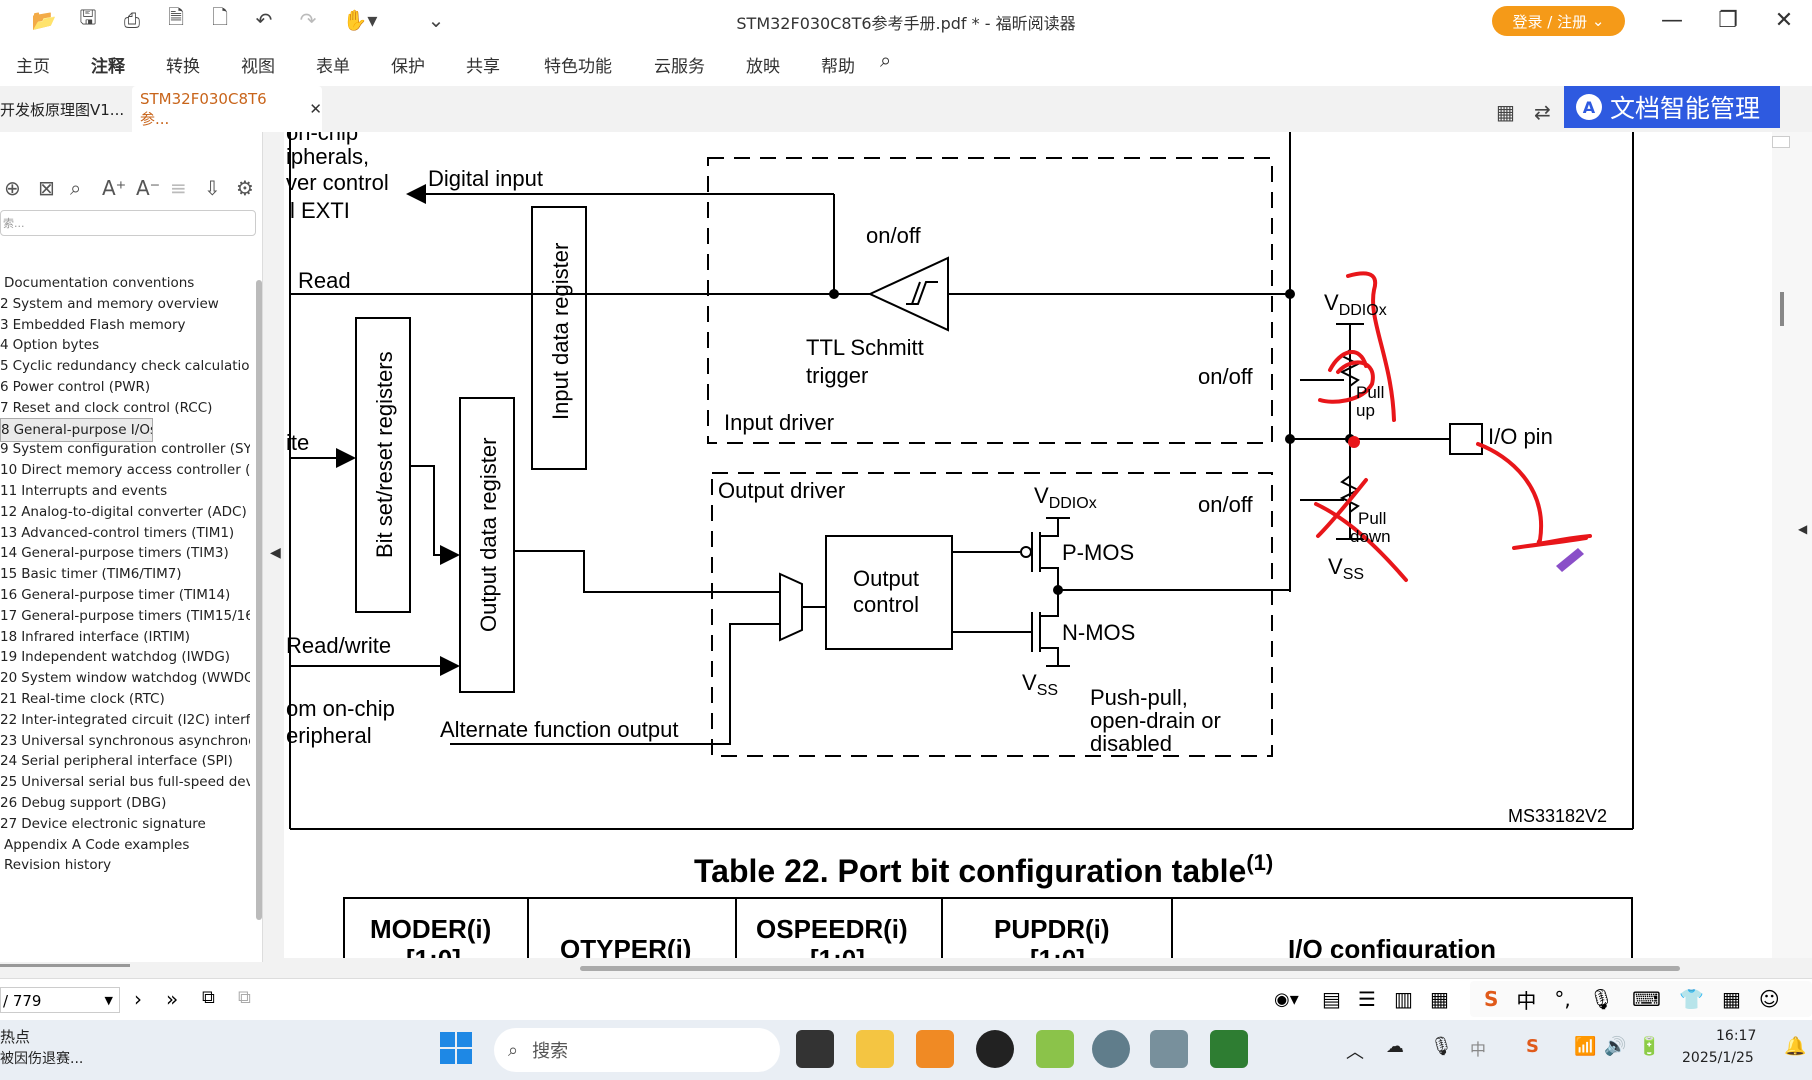 This screenshot has width=1812, height=1080. I want to click on menu-help: 帮助, so click(838, 64).